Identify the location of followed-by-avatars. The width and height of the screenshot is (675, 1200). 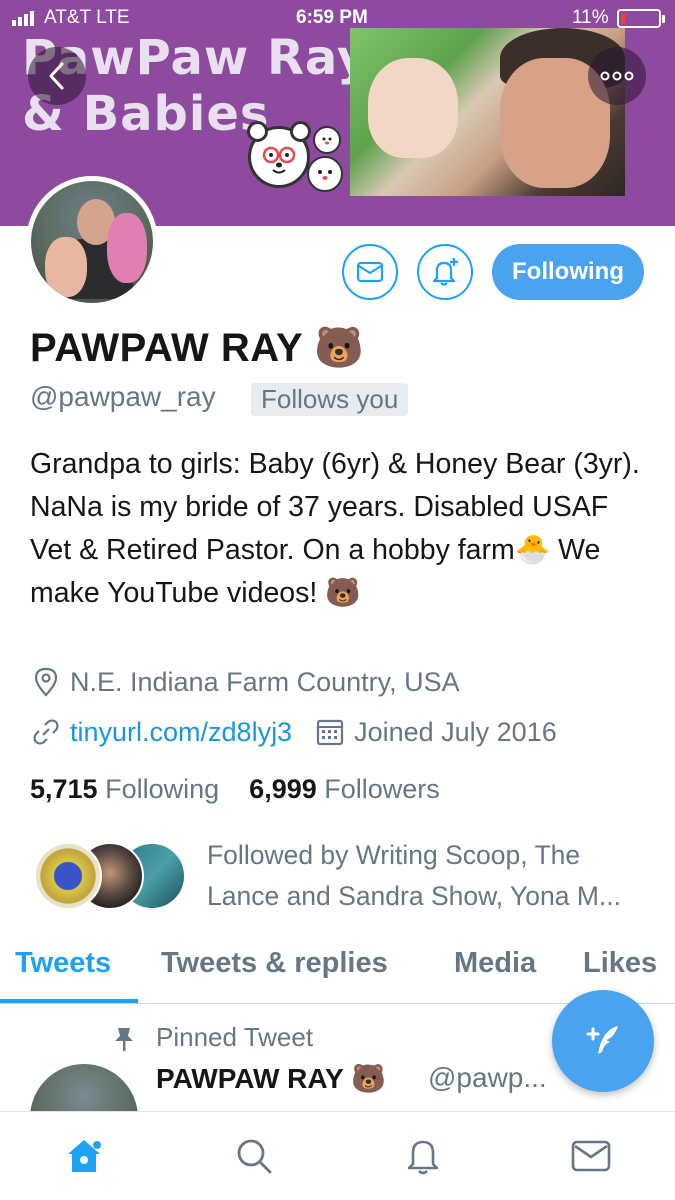
(110, 877).